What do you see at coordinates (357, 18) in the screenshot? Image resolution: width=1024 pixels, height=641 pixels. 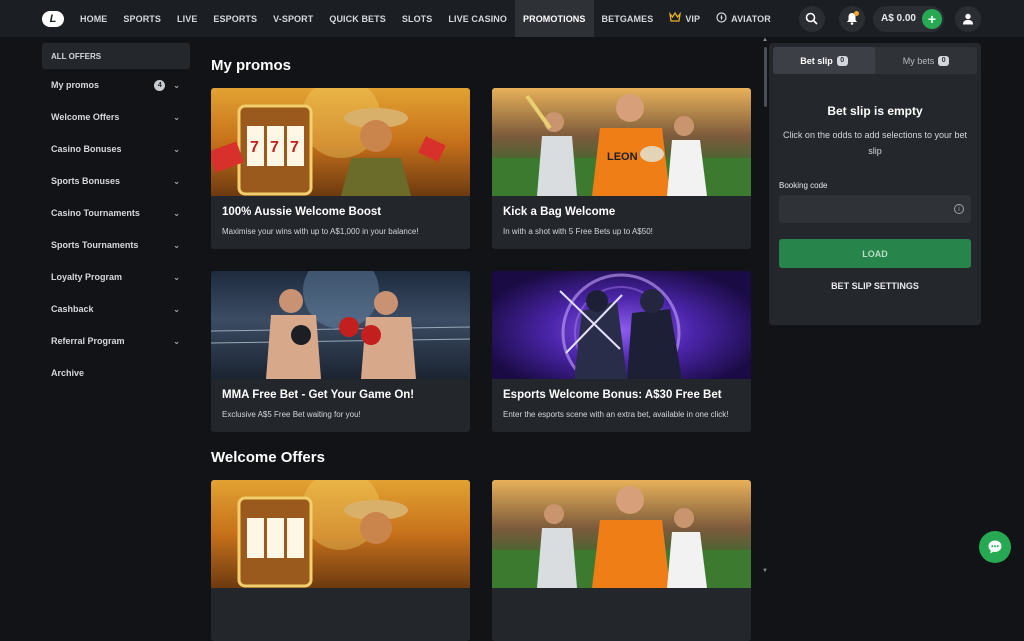 I see `nav-quick-bets: QUICK BETS` at bounding box center [357, 18].